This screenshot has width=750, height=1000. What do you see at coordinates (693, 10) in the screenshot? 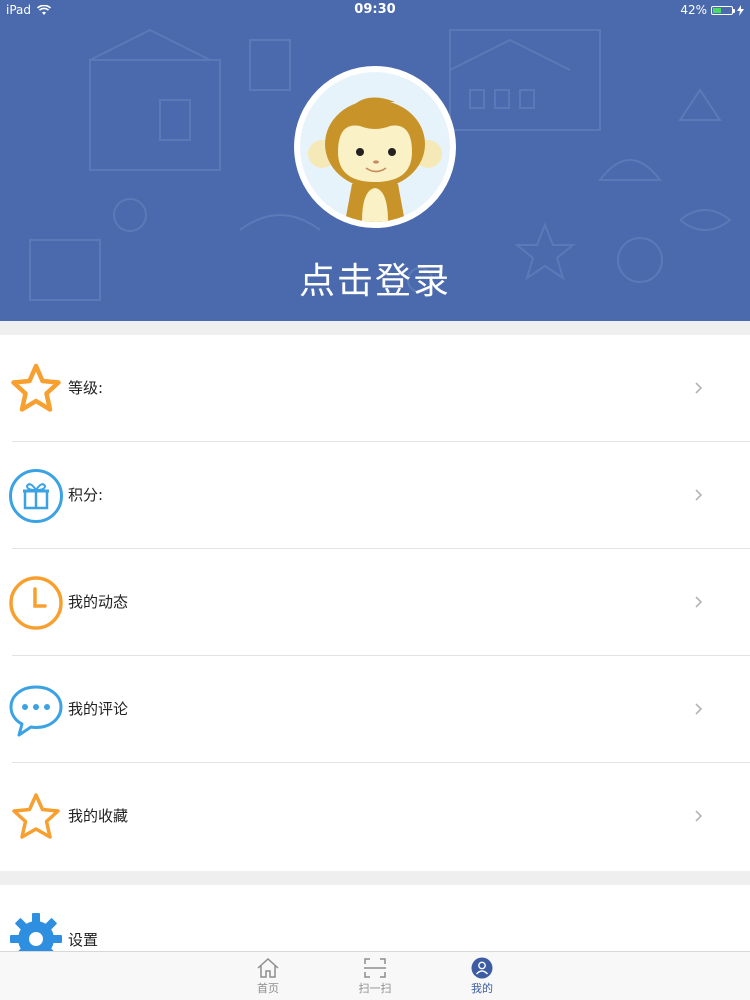
I see `battery-percent: 42%` at bounding box center [693, 10].